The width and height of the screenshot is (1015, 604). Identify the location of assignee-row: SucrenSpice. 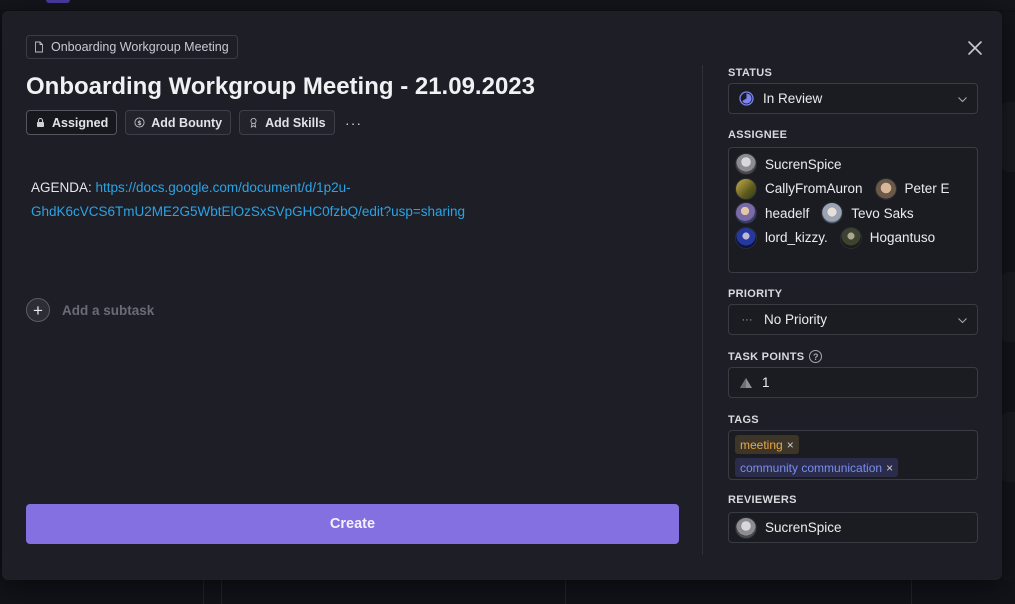
(856, 164).